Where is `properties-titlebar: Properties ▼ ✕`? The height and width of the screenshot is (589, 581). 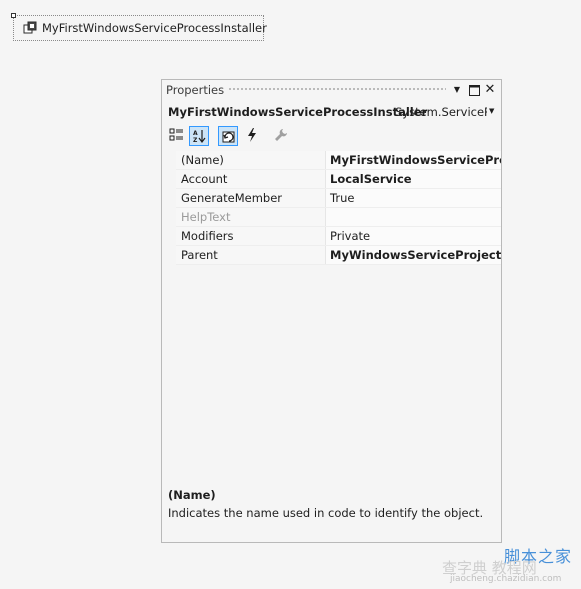 properties-titlebar: Properties ▼ ✕ is located at coordinates (331, 90).